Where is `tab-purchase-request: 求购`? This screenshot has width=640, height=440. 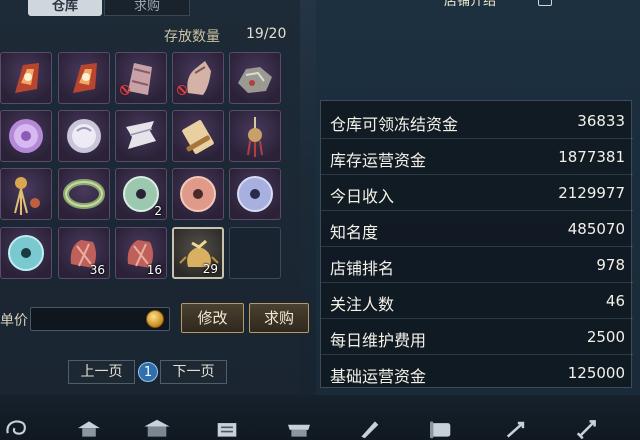
tab-purchase-request: 求购 is located at coordinates (147, 8).